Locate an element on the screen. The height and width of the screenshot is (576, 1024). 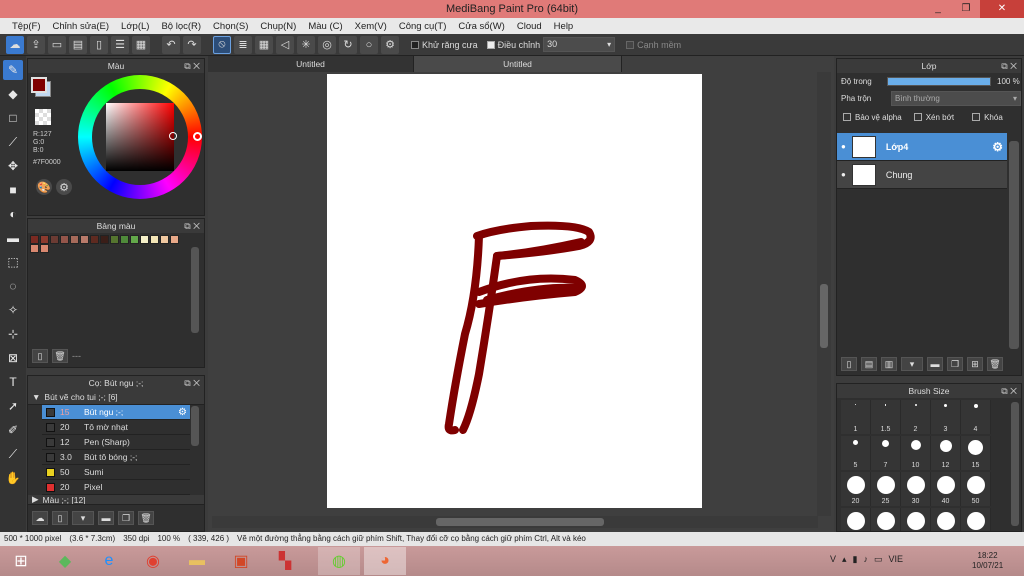
new-layer-icon: ▯ is located at coordinates (849, 364).